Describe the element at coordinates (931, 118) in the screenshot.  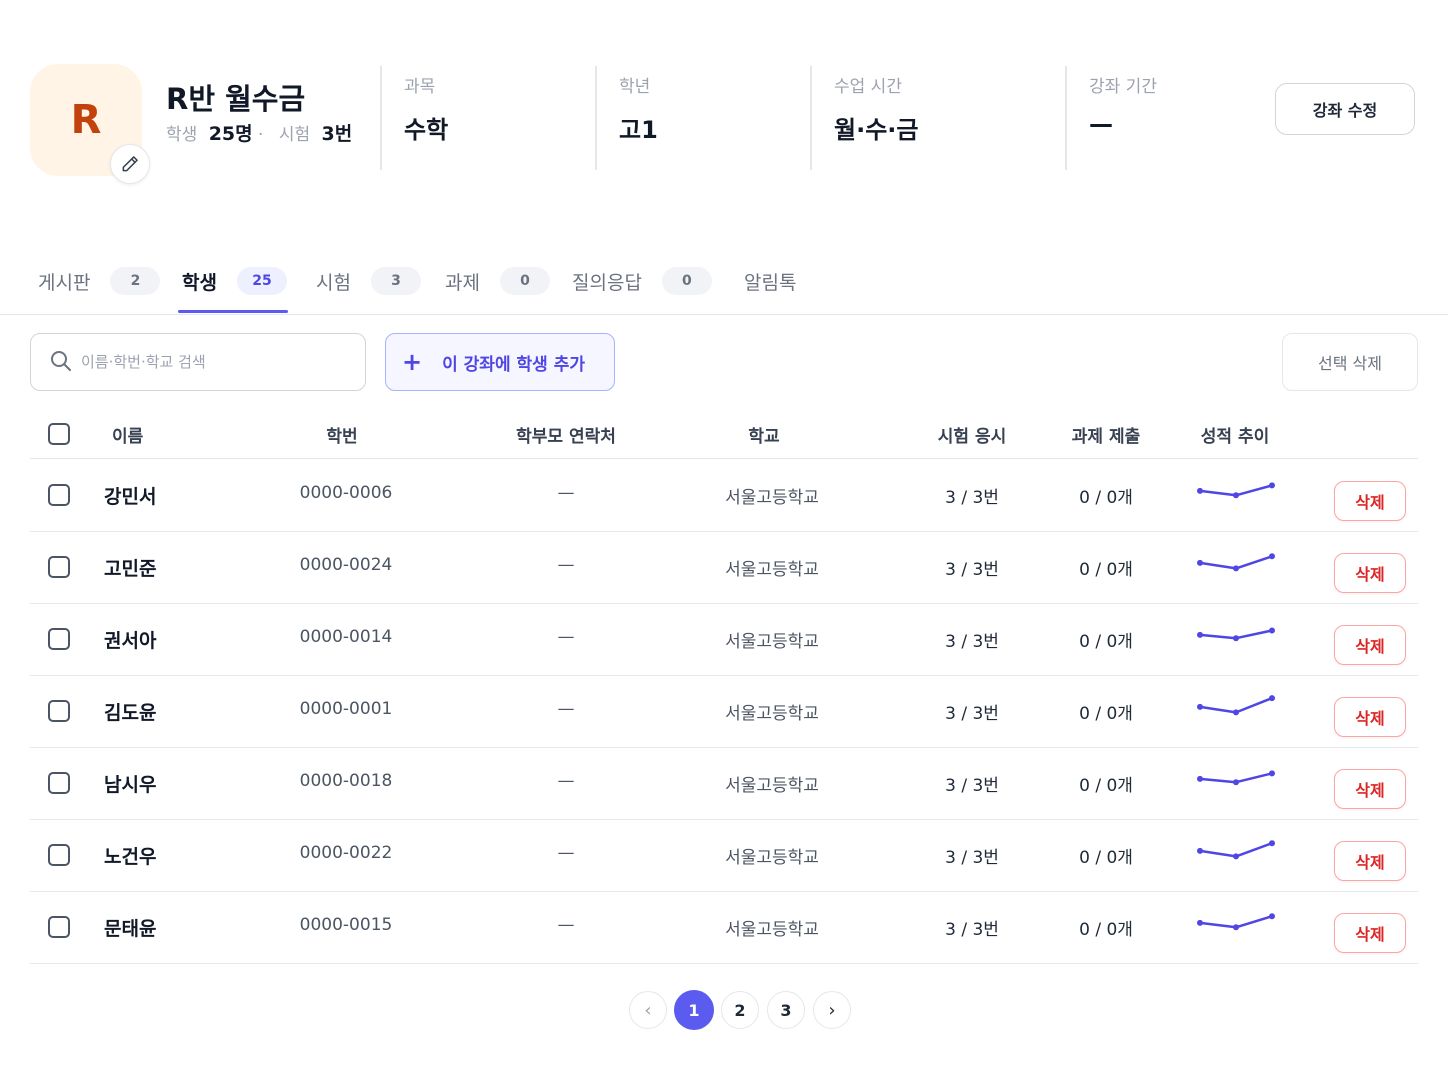
I see `info-class-time: 수업 시간 월·수·금` at that location.